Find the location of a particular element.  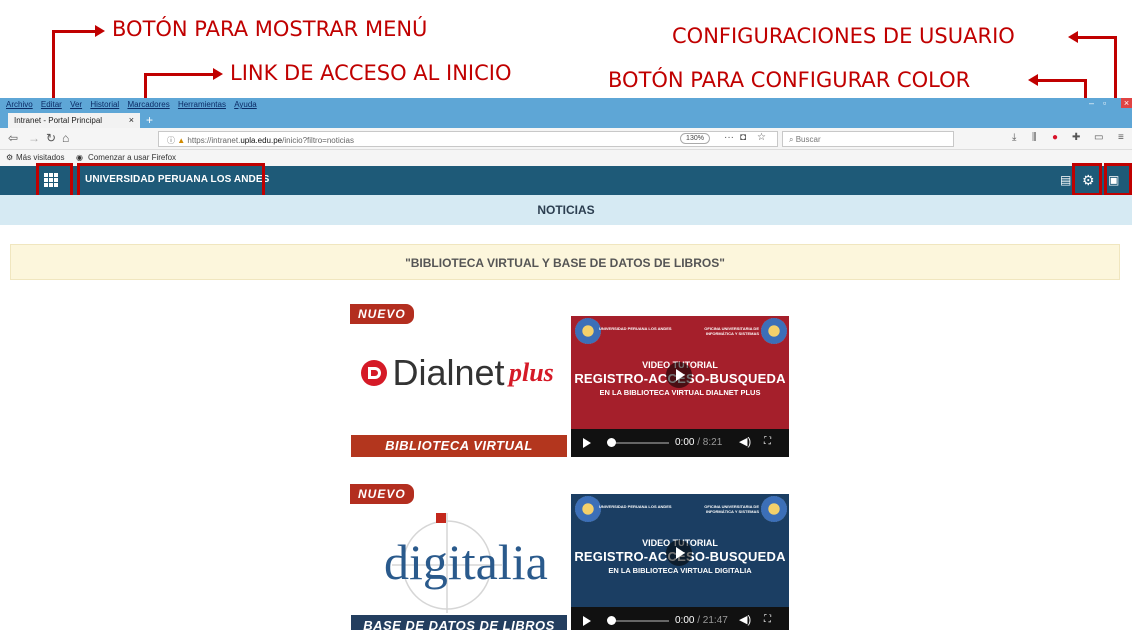

video-line3: EN LA BIBLIOTECA VIRTUAL DIALNET PLUS is located at coordinates (680, 392).